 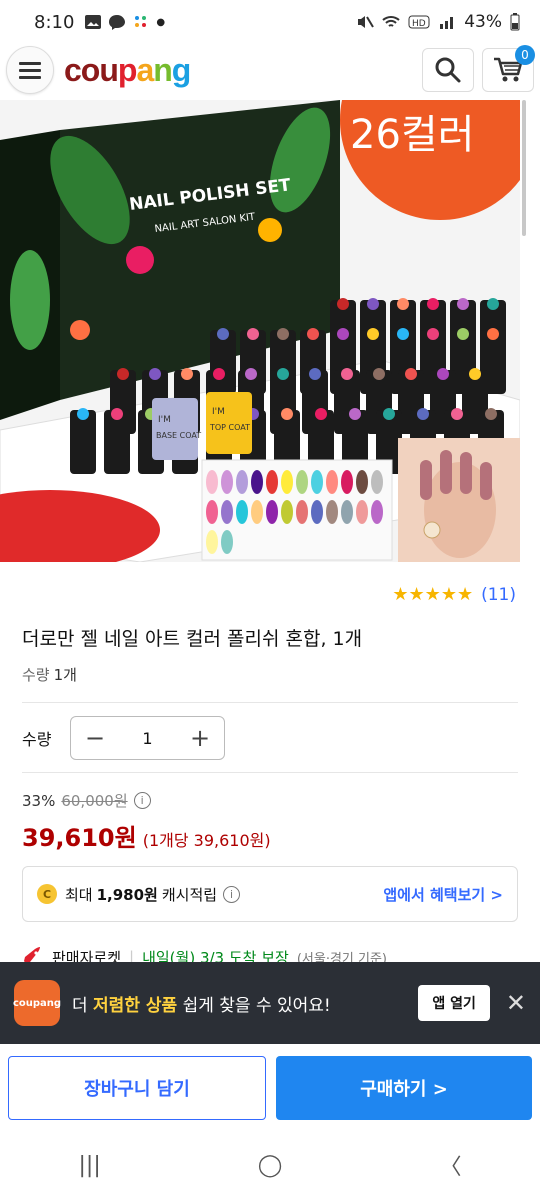 I want to click on review-count: (11), so click(x=498, y=595).